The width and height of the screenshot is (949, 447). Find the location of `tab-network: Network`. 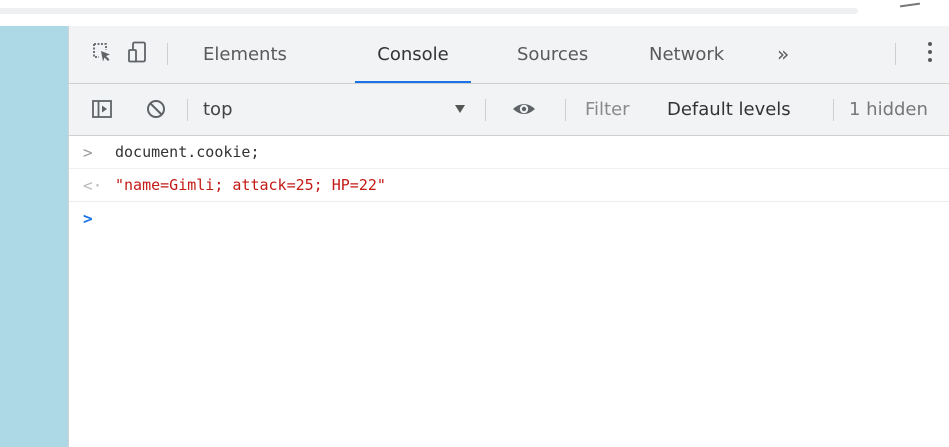

tab-network: Network is located at coordinates (686, 54).